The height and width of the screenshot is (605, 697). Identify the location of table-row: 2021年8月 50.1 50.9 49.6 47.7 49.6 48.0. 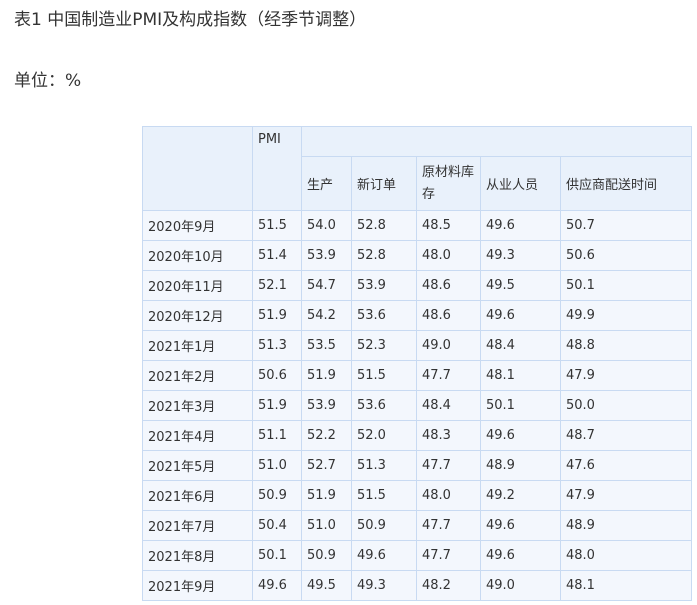
(417, 555).